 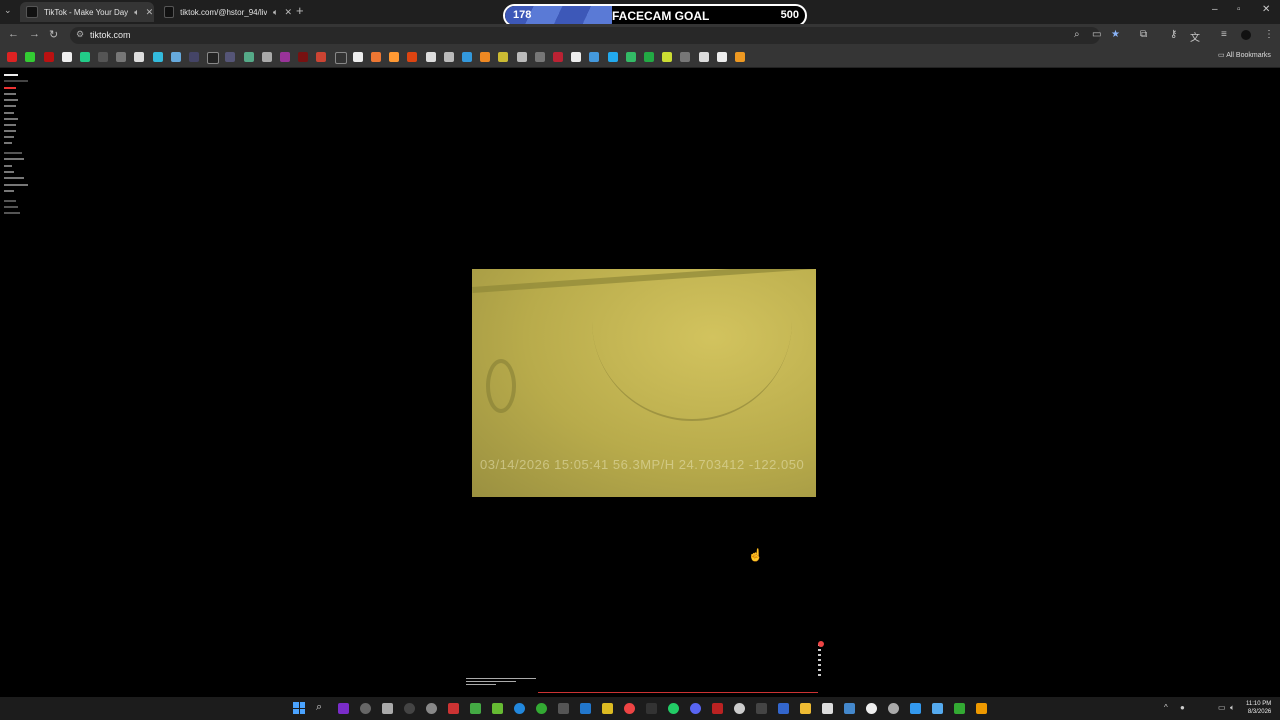 I want to click on tab-search-icon: ⌄, so click(x=8, y=10).